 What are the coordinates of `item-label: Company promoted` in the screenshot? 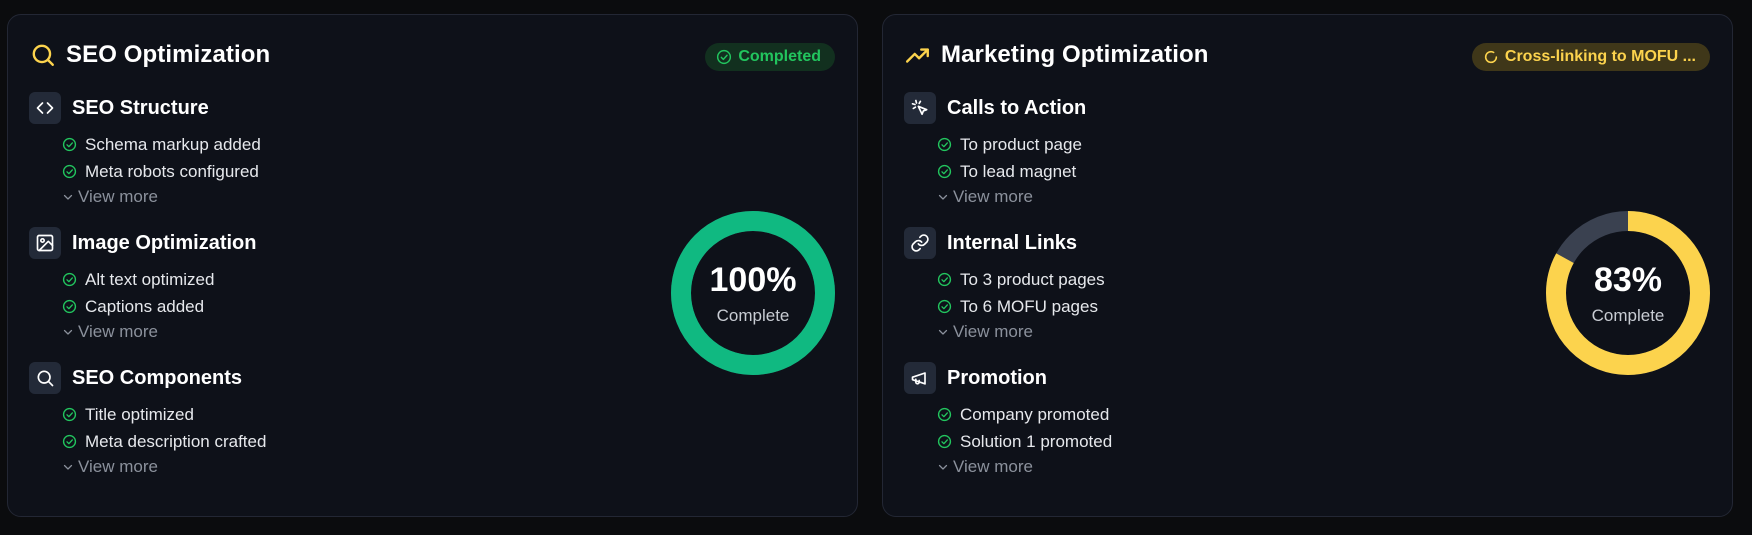 It's located at (1035, 414).